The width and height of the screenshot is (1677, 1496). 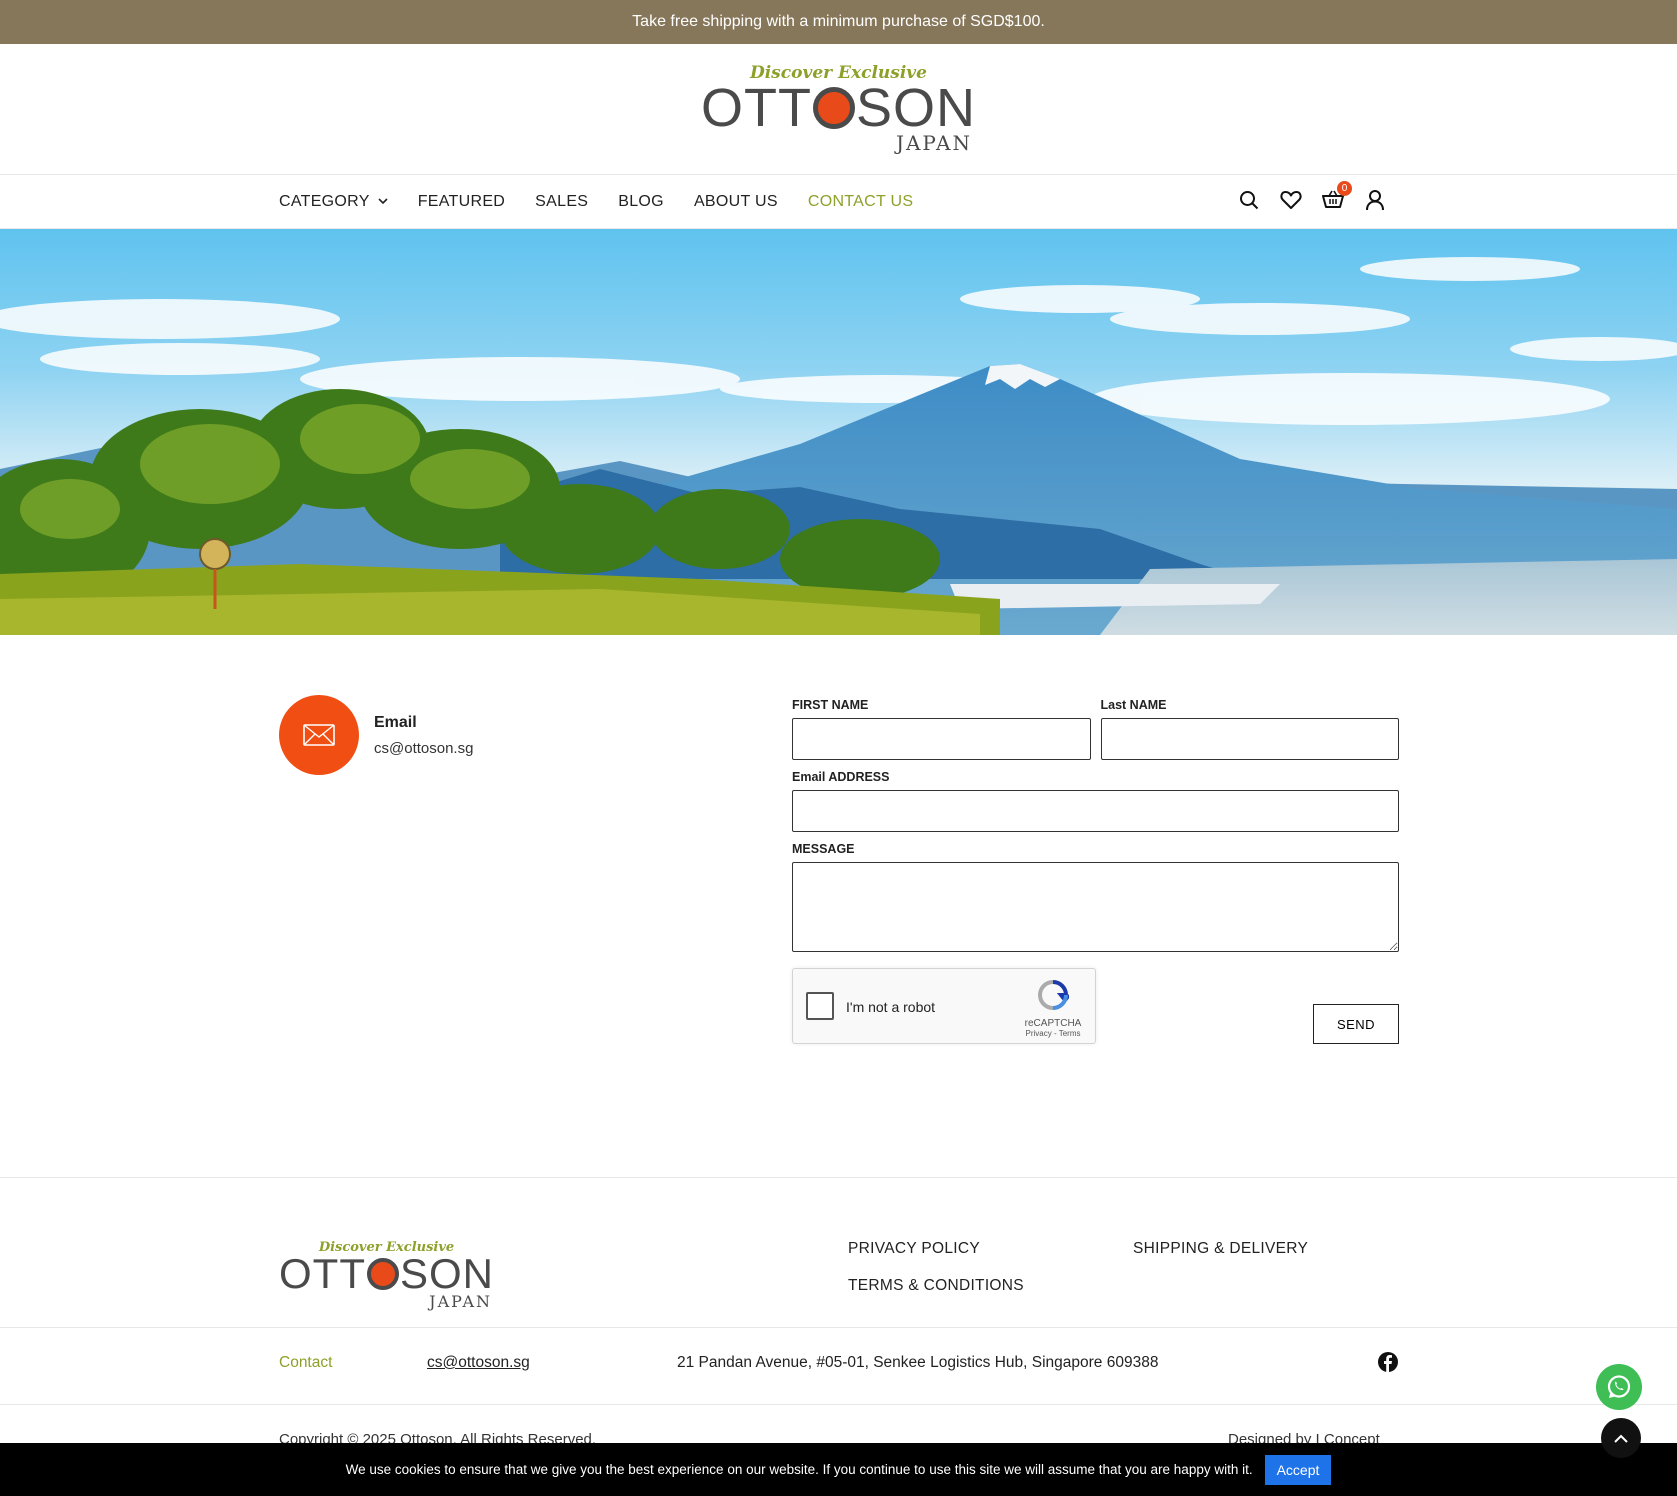 What do you see at coordinates (478, 1363) in the screenshot?
I see `footer-contact-email: cs@ottoson.sg` at bounding box center [478, 1363].